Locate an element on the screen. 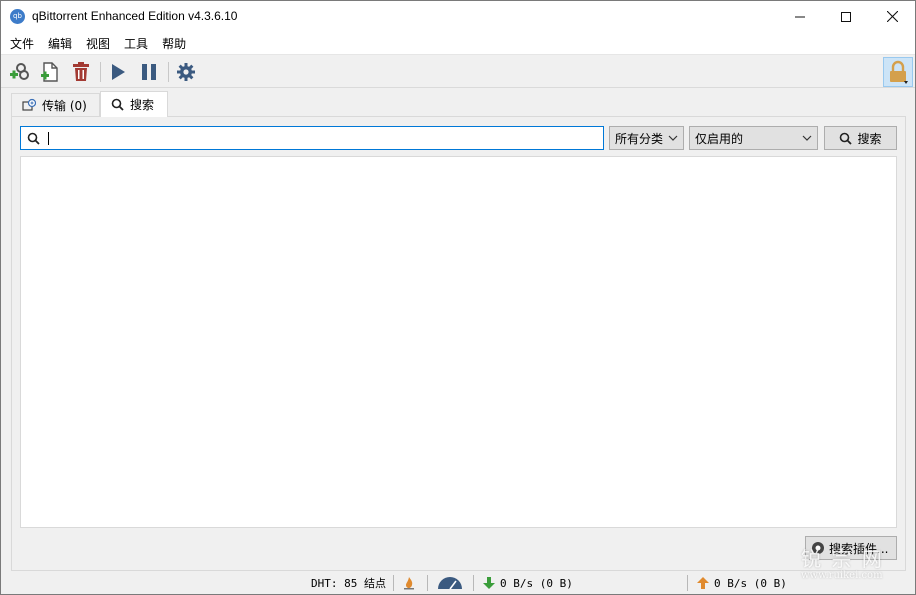  maximize-icon is located at coordinates (846, 16).